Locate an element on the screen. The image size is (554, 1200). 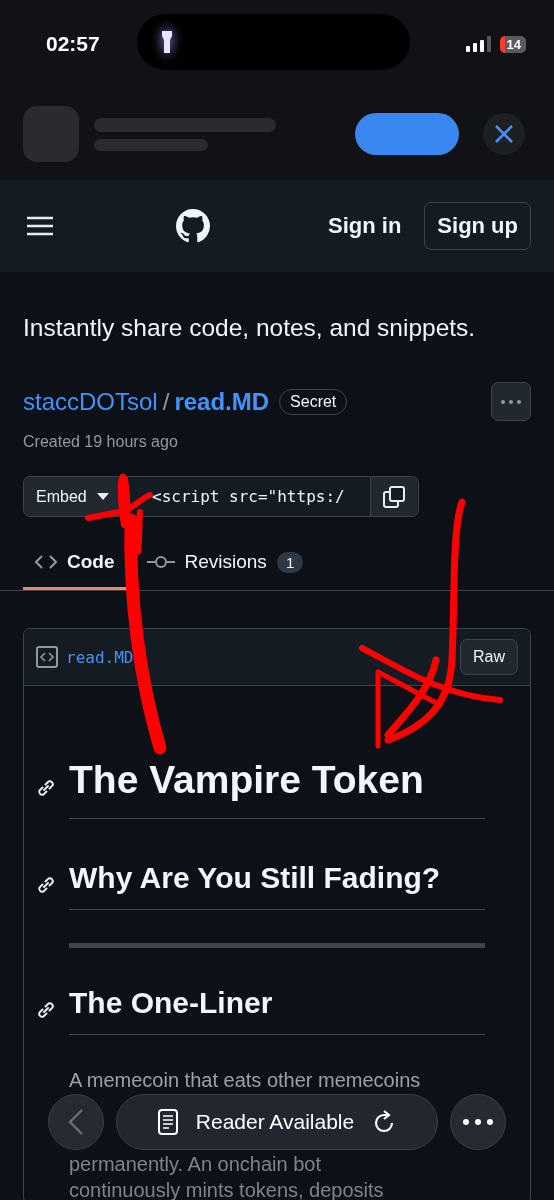
chevron-left-icon is located at coordinates (76, 1122).